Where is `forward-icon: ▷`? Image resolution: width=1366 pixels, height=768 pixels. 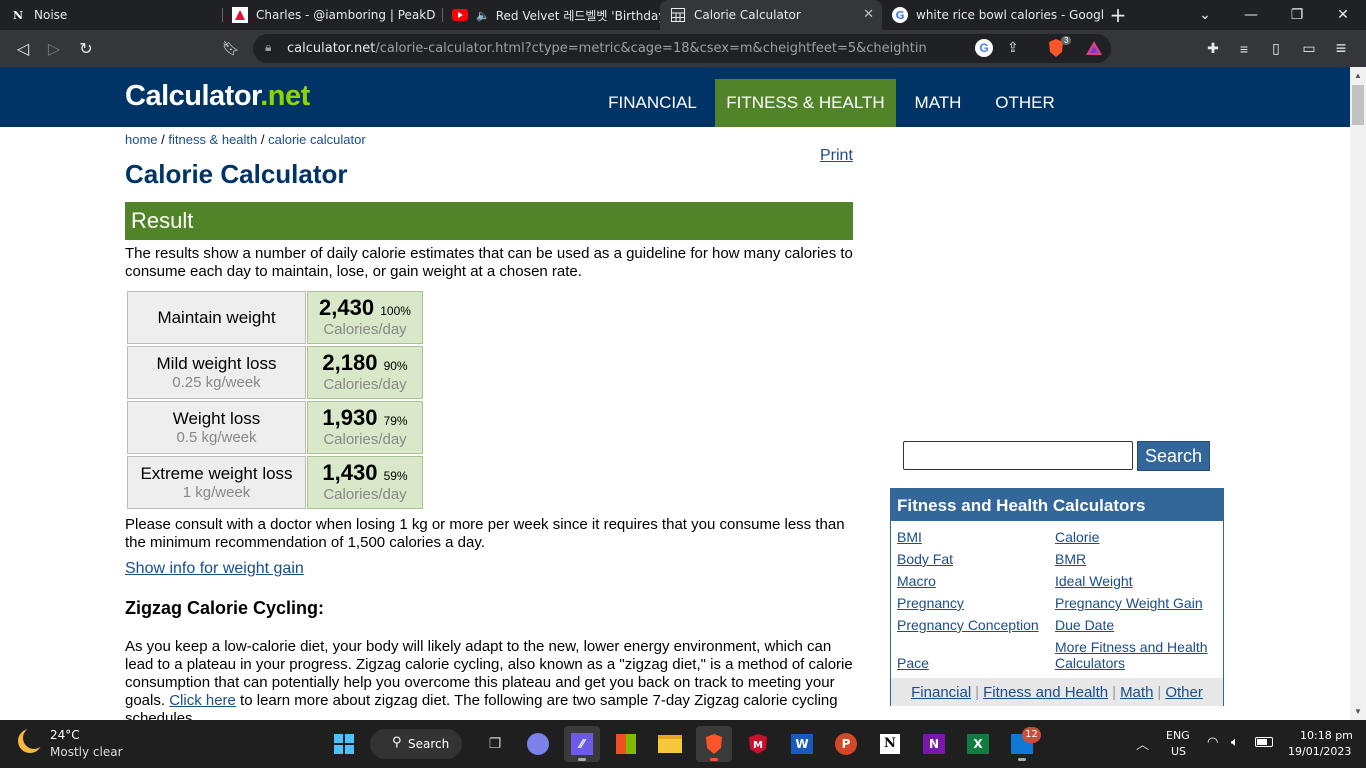
forward-icon: ▷ is located at coordinates (54, 48).